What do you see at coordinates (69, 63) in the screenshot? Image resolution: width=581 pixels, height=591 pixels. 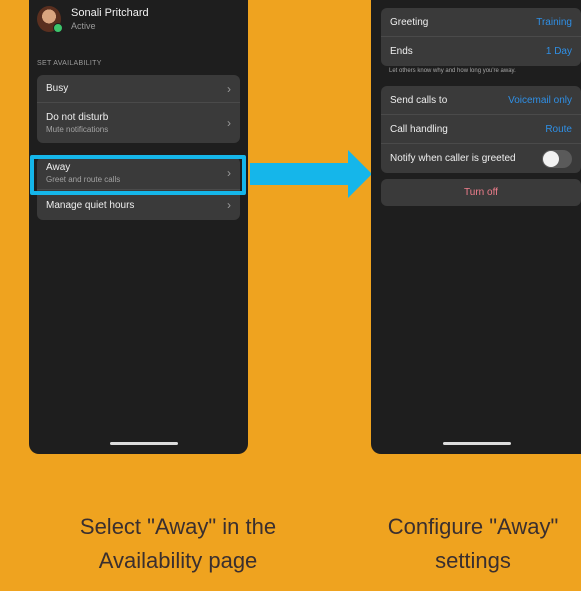 I see `section-label: SET AVAILABILITY` at bounding box center [69, 63].